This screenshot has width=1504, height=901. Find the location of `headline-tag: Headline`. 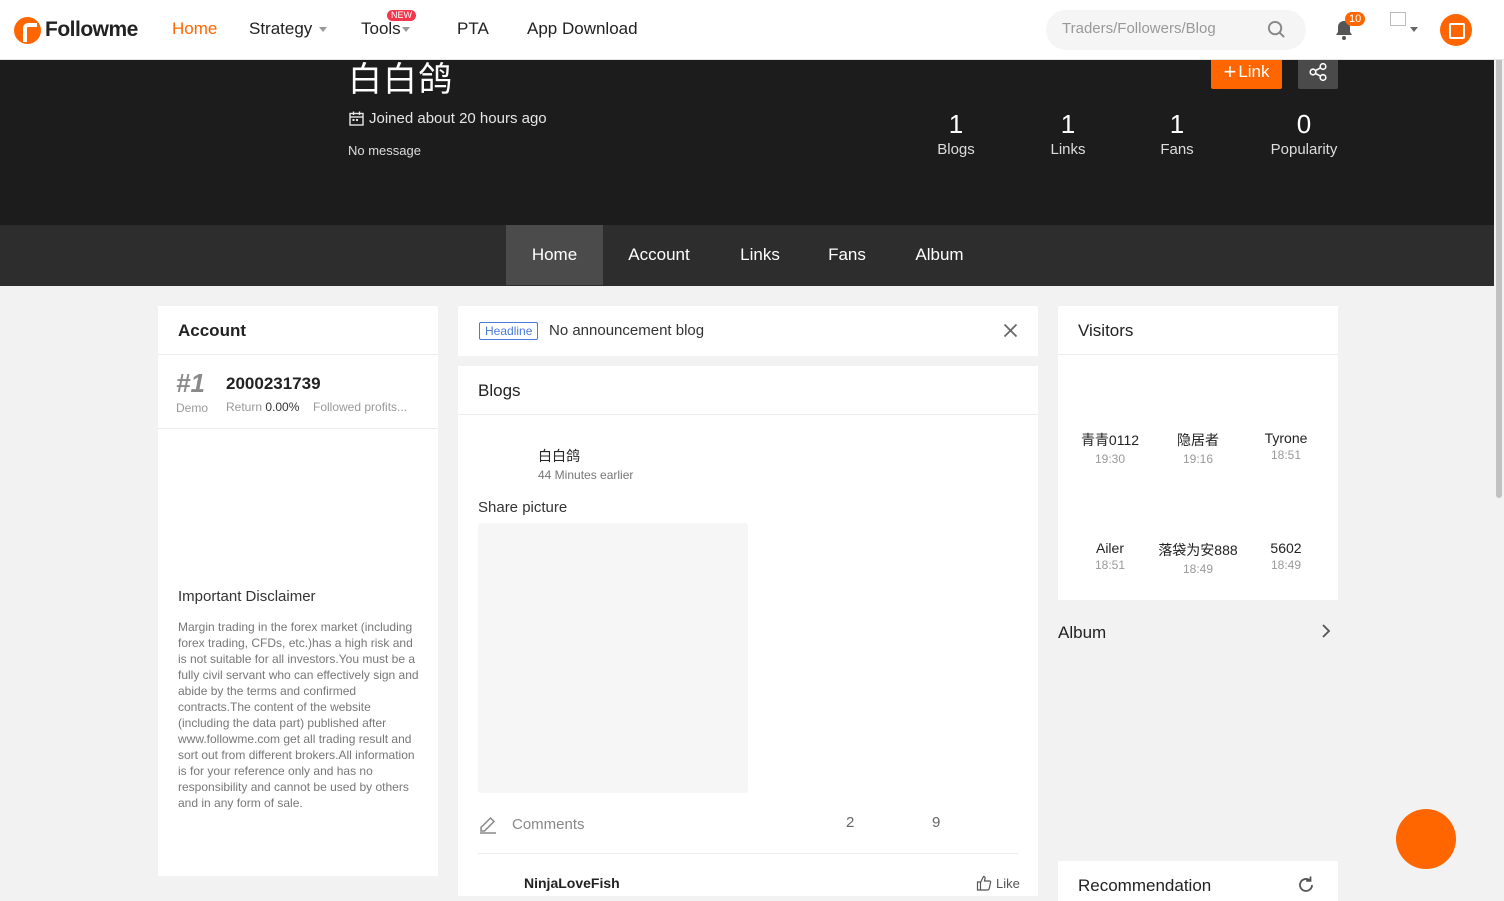

headline-tag: Headline is located at coordinates (509, 331).